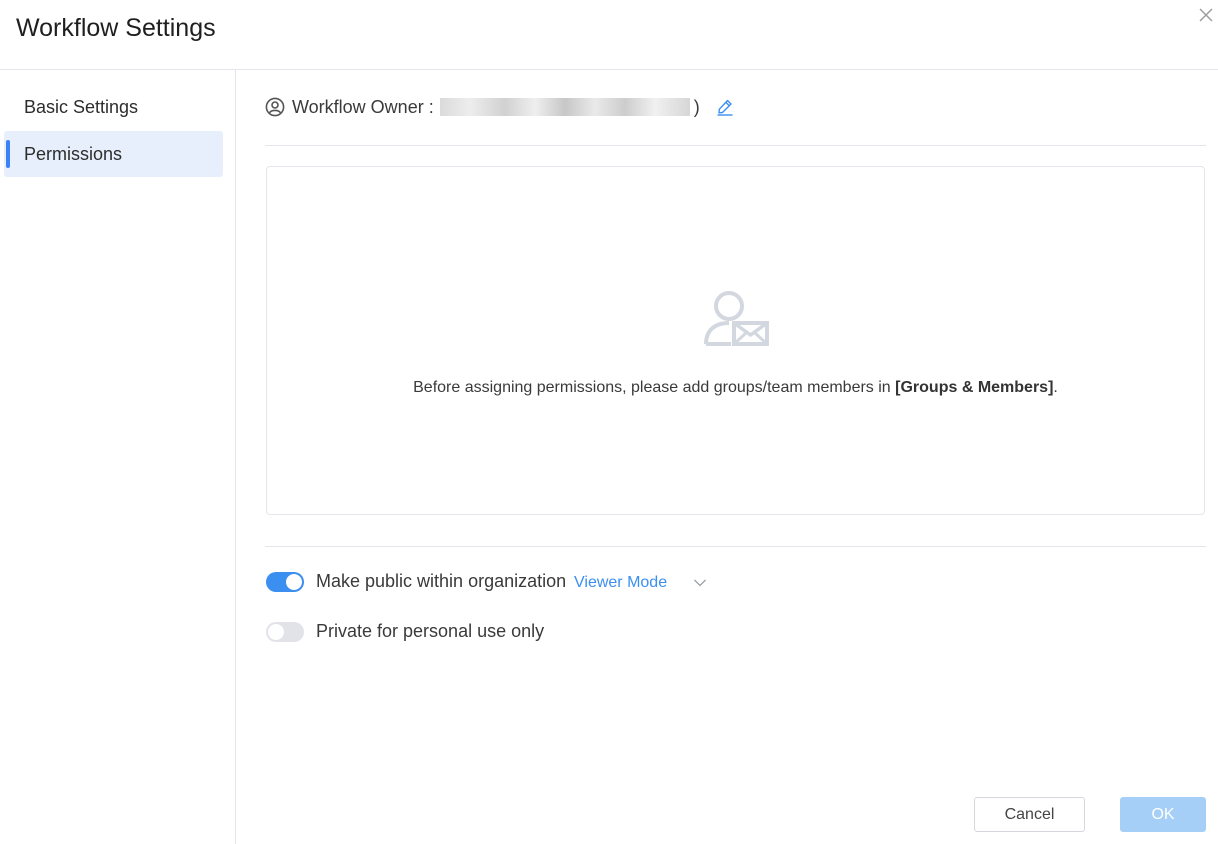  Describe the element at coordinates (736, 318) in the screenshot. I see `user-mail-icon` at that location.